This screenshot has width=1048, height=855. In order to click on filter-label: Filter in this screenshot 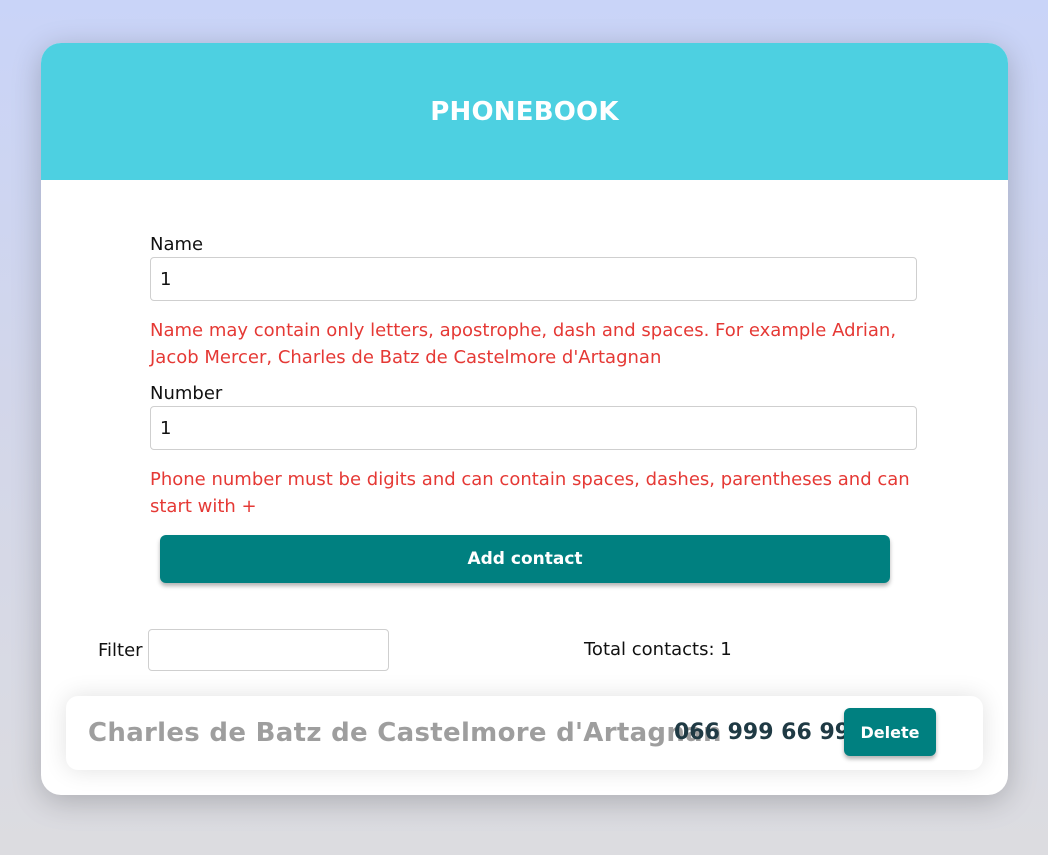, I will do `click(120, 650)`.